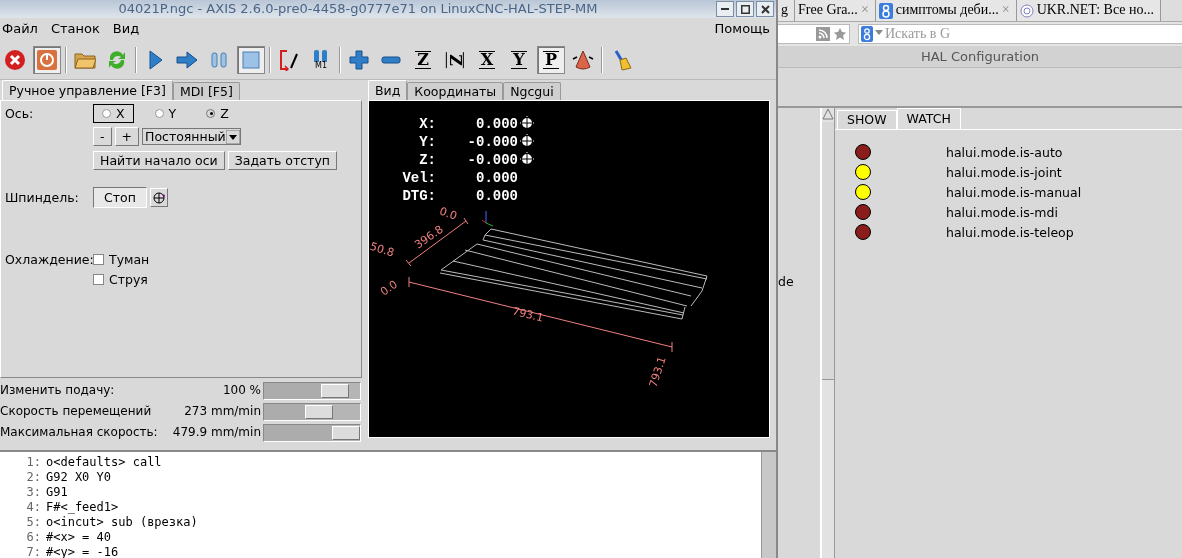  What do you see at coordinates (1014, 192) in the screenshot?
I see `pin-name: halui.mode.is-manual` at bounding box center [1014, 192].